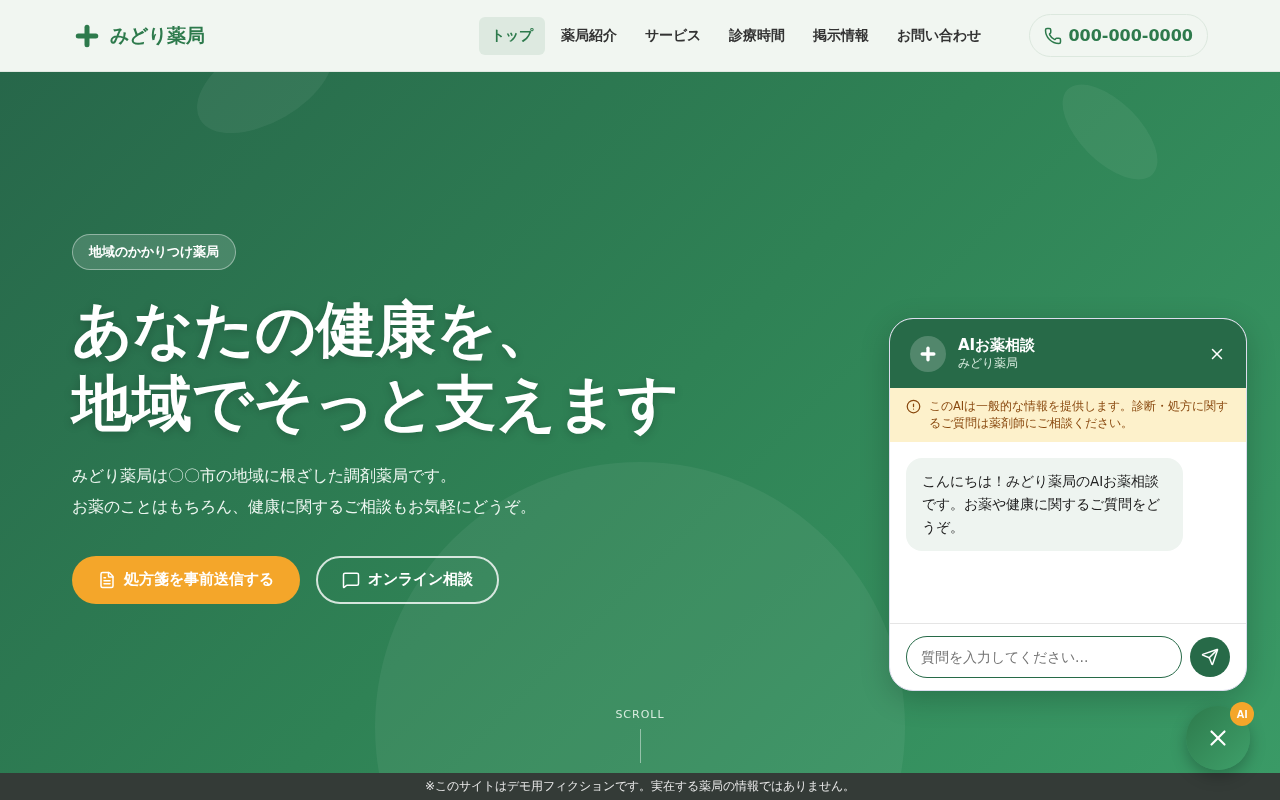  I want to click on phone-icon, so click(1053, 35).